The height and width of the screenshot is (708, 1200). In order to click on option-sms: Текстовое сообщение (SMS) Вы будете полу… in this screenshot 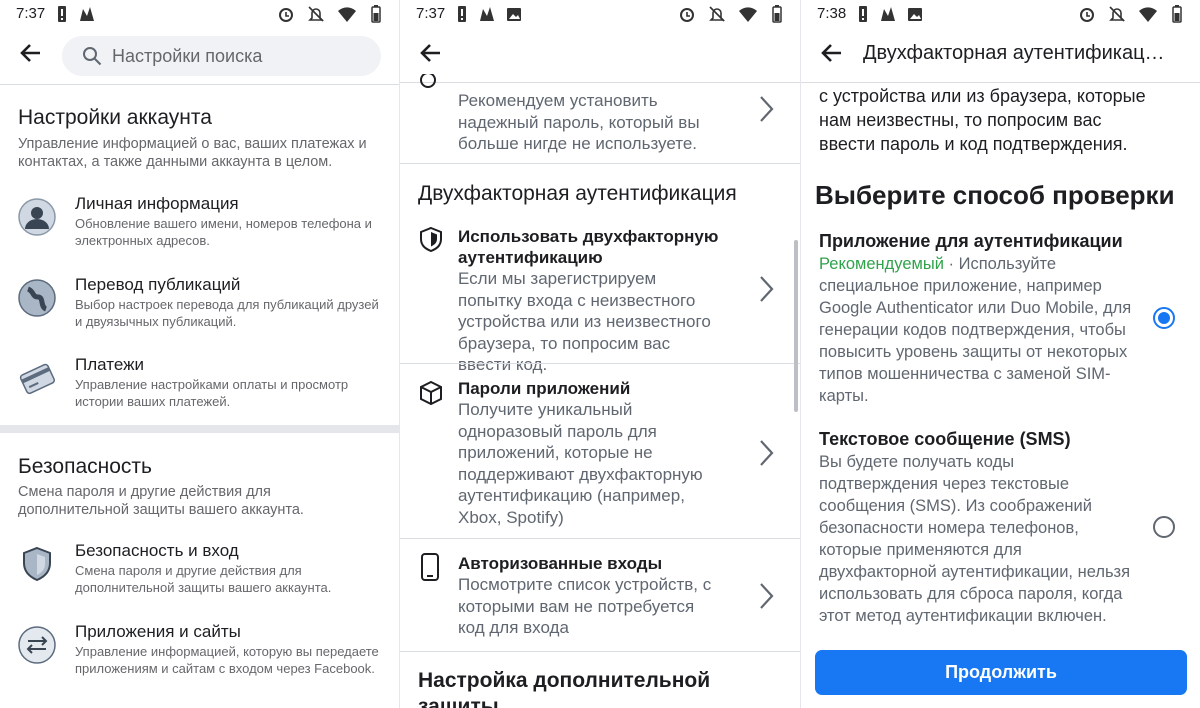, I will do `click(977, 527)`.